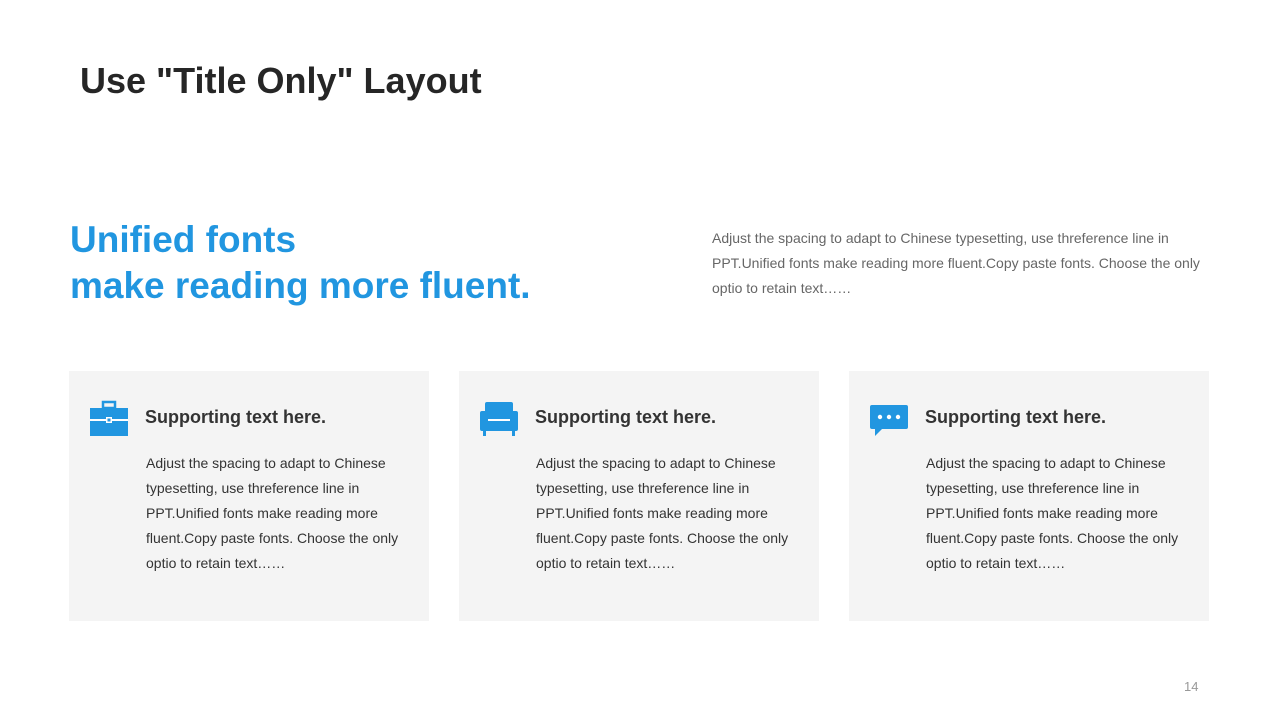  Describe the element at coordinates (889, 419) in the screenshot. I see `chat-bubble-icon` at that location.